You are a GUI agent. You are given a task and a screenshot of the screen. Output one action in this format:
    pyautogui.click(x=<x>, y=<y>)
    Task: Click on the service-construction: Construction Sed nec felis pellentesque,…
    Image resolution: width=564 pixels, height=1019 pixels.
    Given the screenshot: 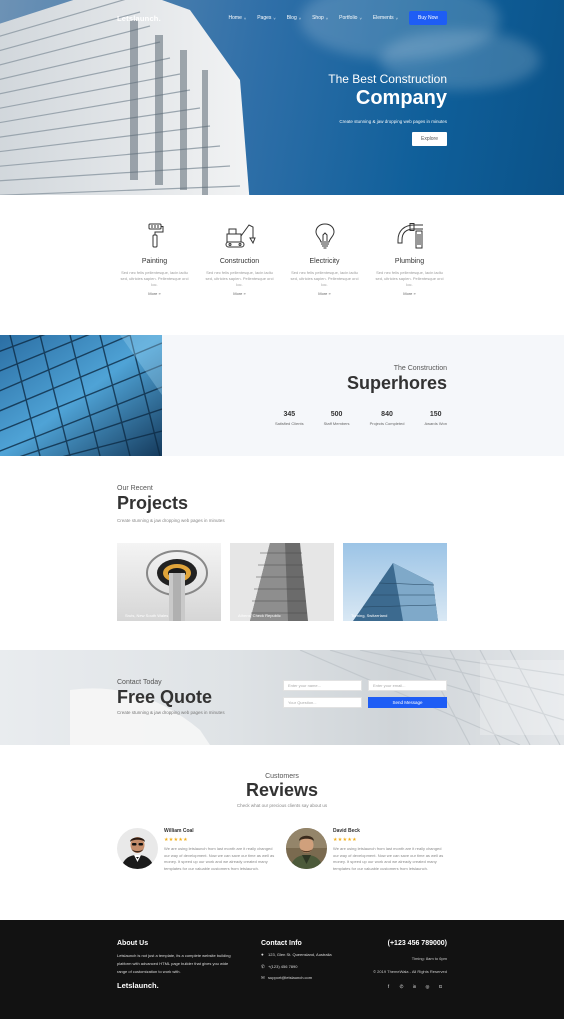 What is the action you would take?
    pyautogui.click(x=239, y=259)
    